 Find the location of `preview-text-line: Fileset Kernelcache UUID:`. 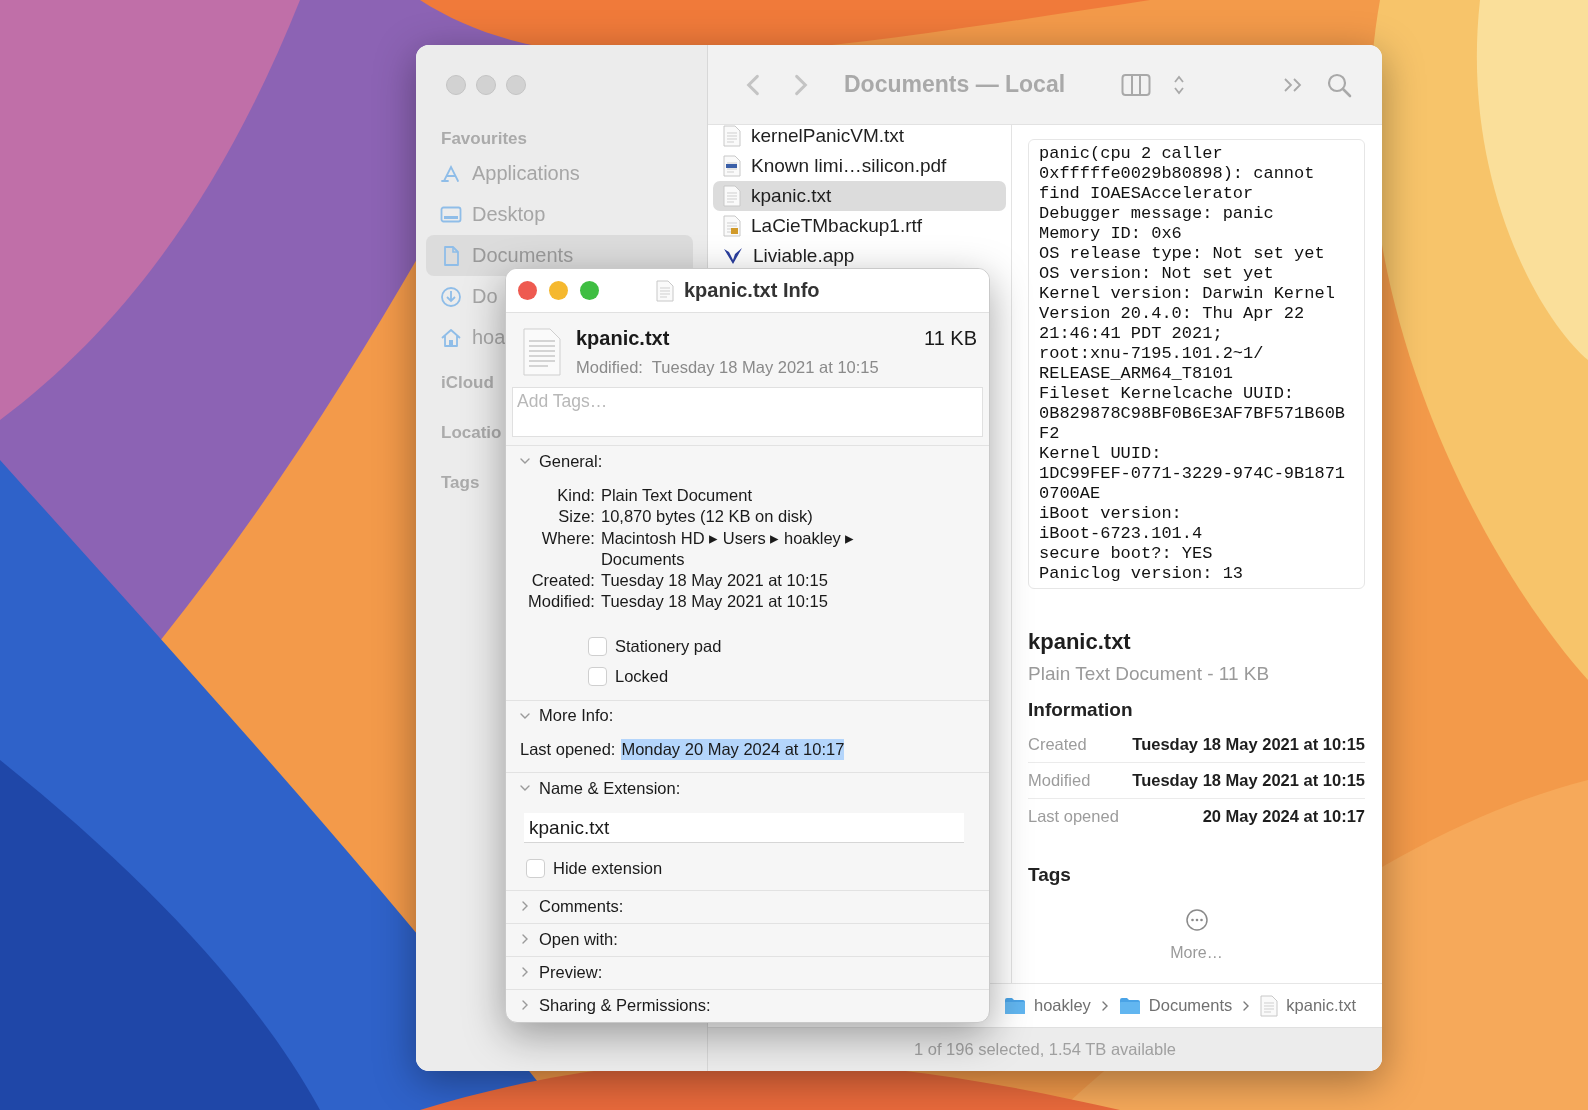

preview-text-line: Fileset Kernelcache UUID: is located at coordinates (1167, 394).